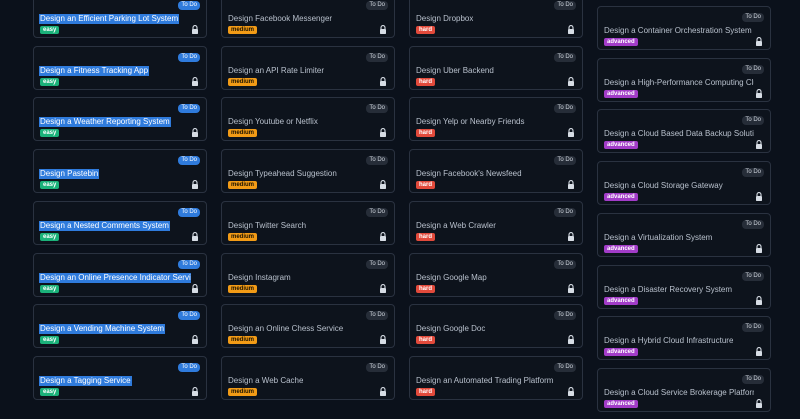 This screenshot has width=800, height=419. I want to click on problem-title: Design Google Doc, so click(450, 329).